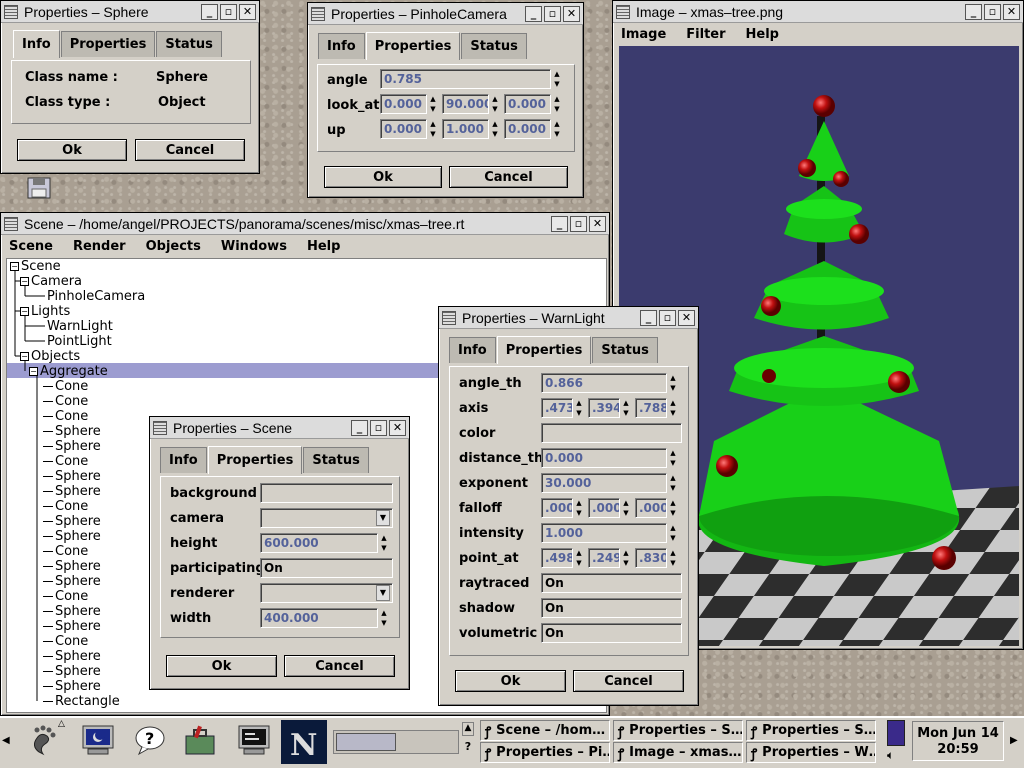 The height and width of the screenshot is (768, 1024). Describe the element at coordinates (896, 733) in the screenshot. I see `mixer-icon` at that location.